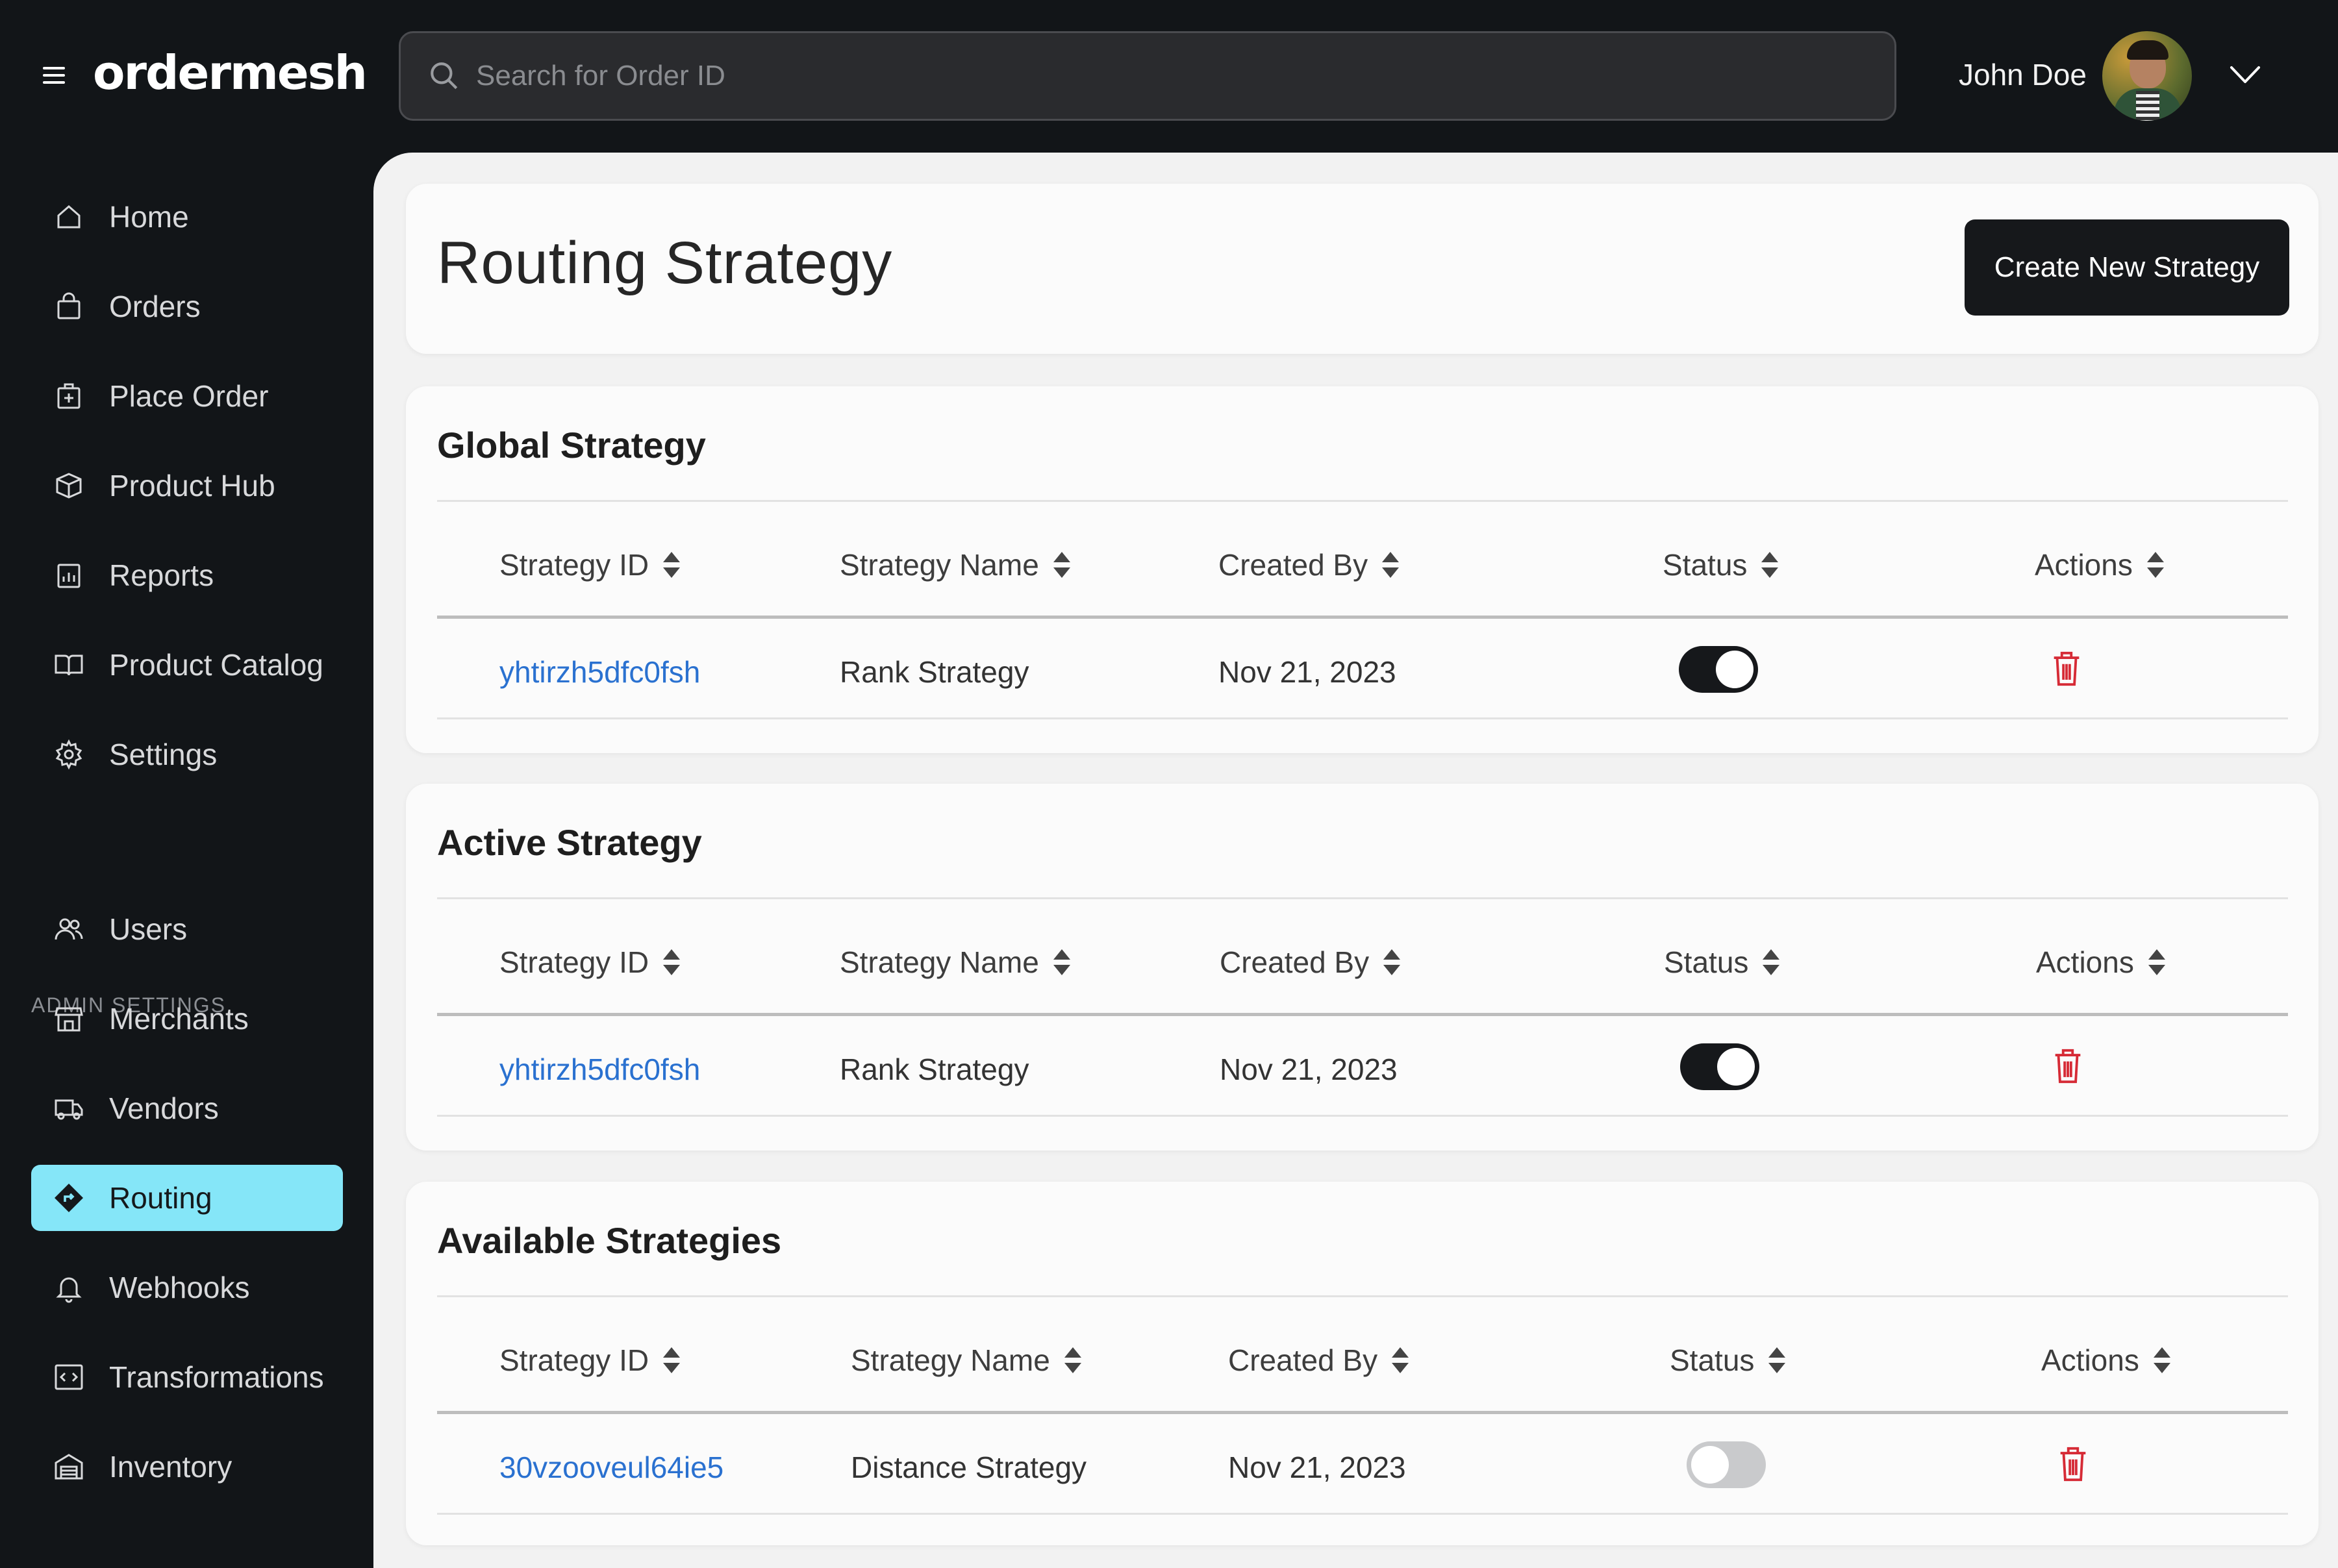  I want to click on section-title: Global Strategy, so click(571, 445).